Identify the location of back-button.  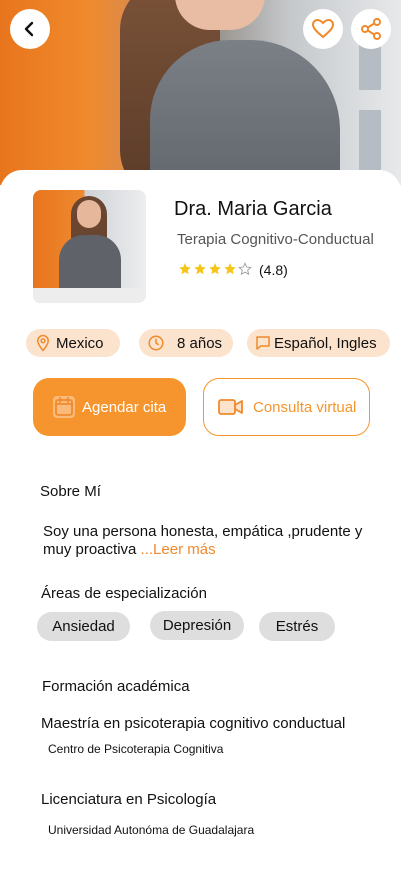
(30, 29).